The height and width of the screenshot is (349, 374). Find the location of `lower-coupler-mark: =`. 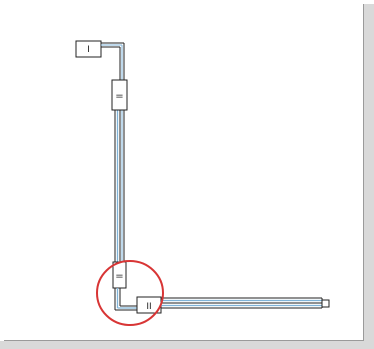

lower-coupler-mark: = is located at coordinates (119, 276).